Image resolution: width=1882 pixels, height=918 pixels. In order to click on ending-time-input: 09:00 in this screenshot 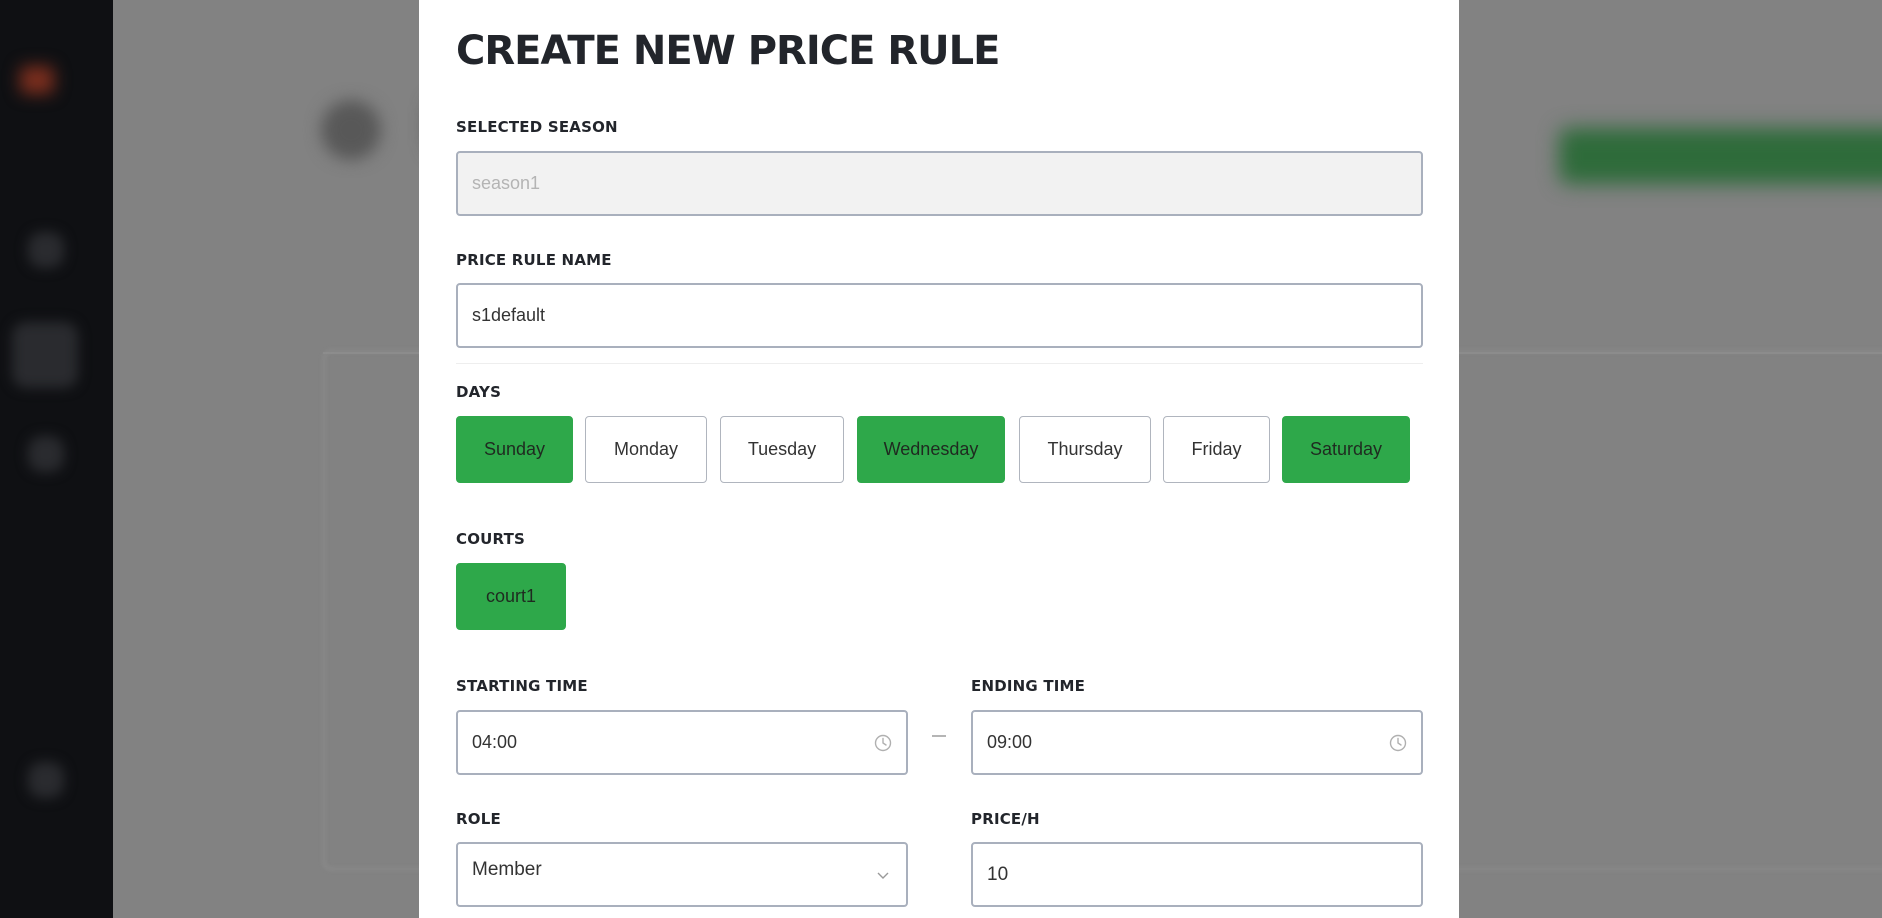, I will do `click(1197, 742)`.